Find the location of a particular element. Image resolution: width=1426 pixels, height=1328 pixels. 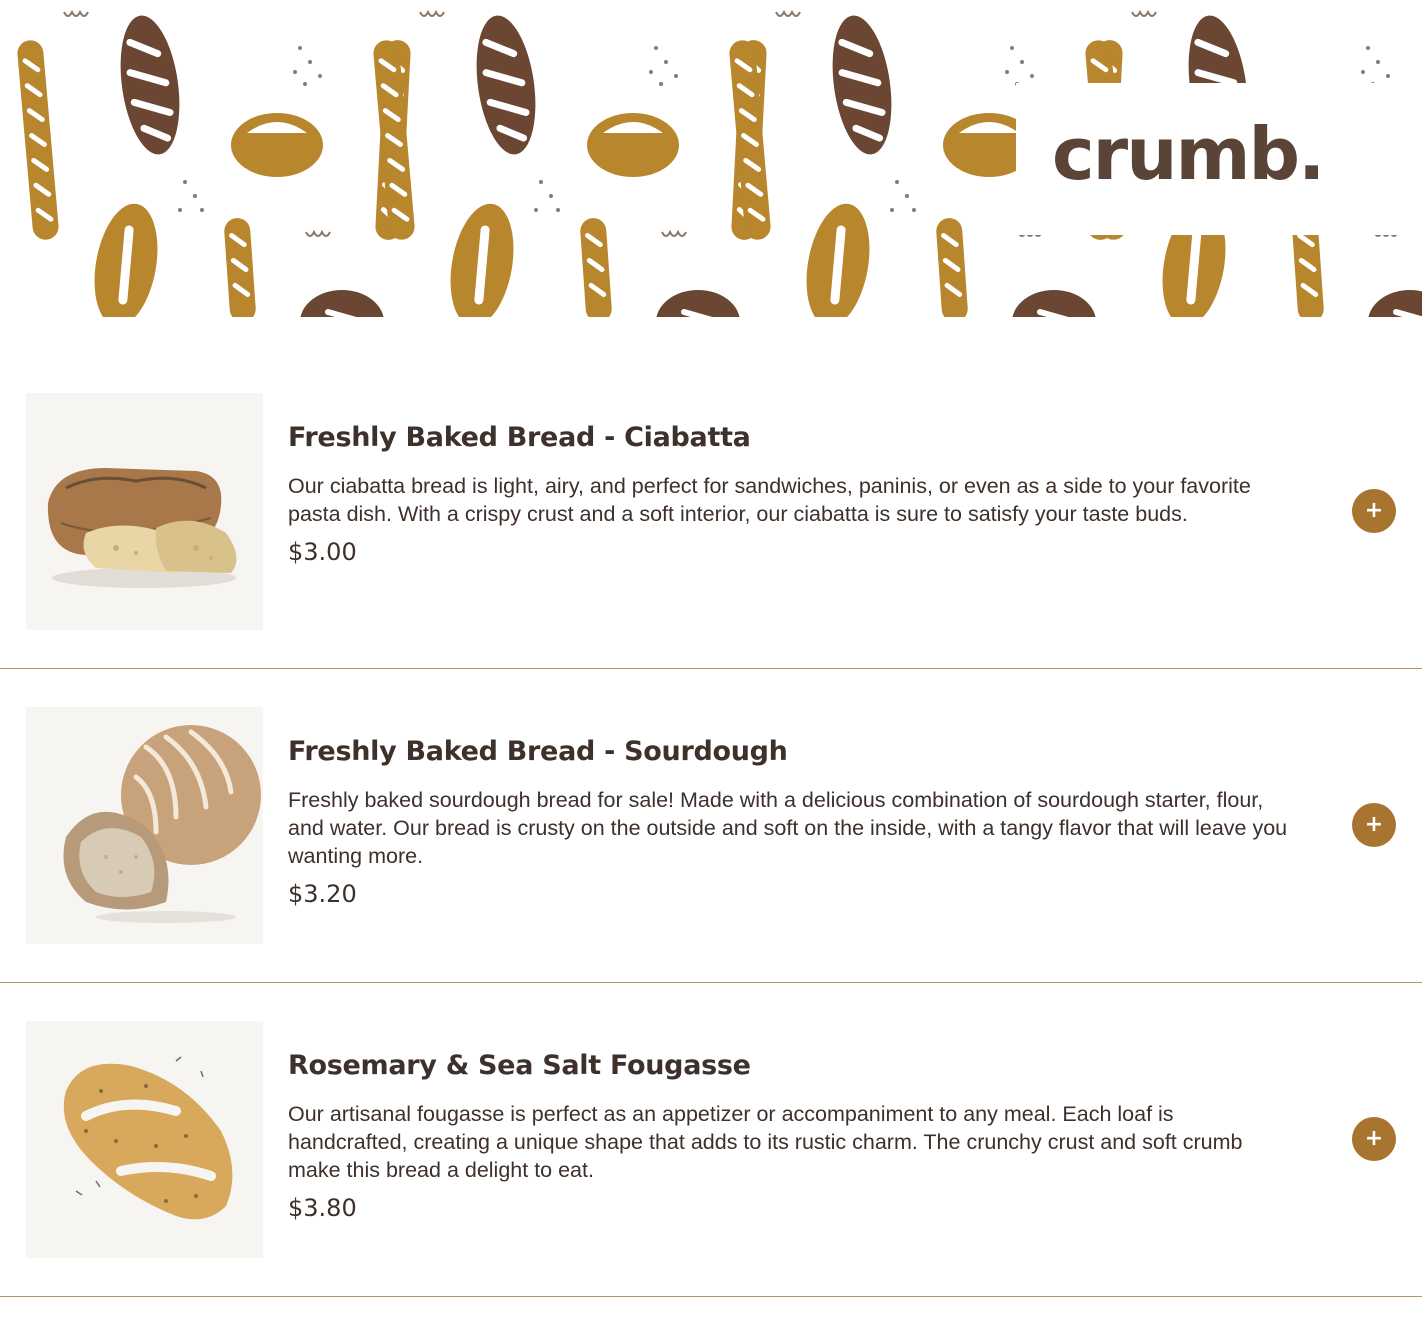

item-price: $3.00 is located at coordinates (322, 551).